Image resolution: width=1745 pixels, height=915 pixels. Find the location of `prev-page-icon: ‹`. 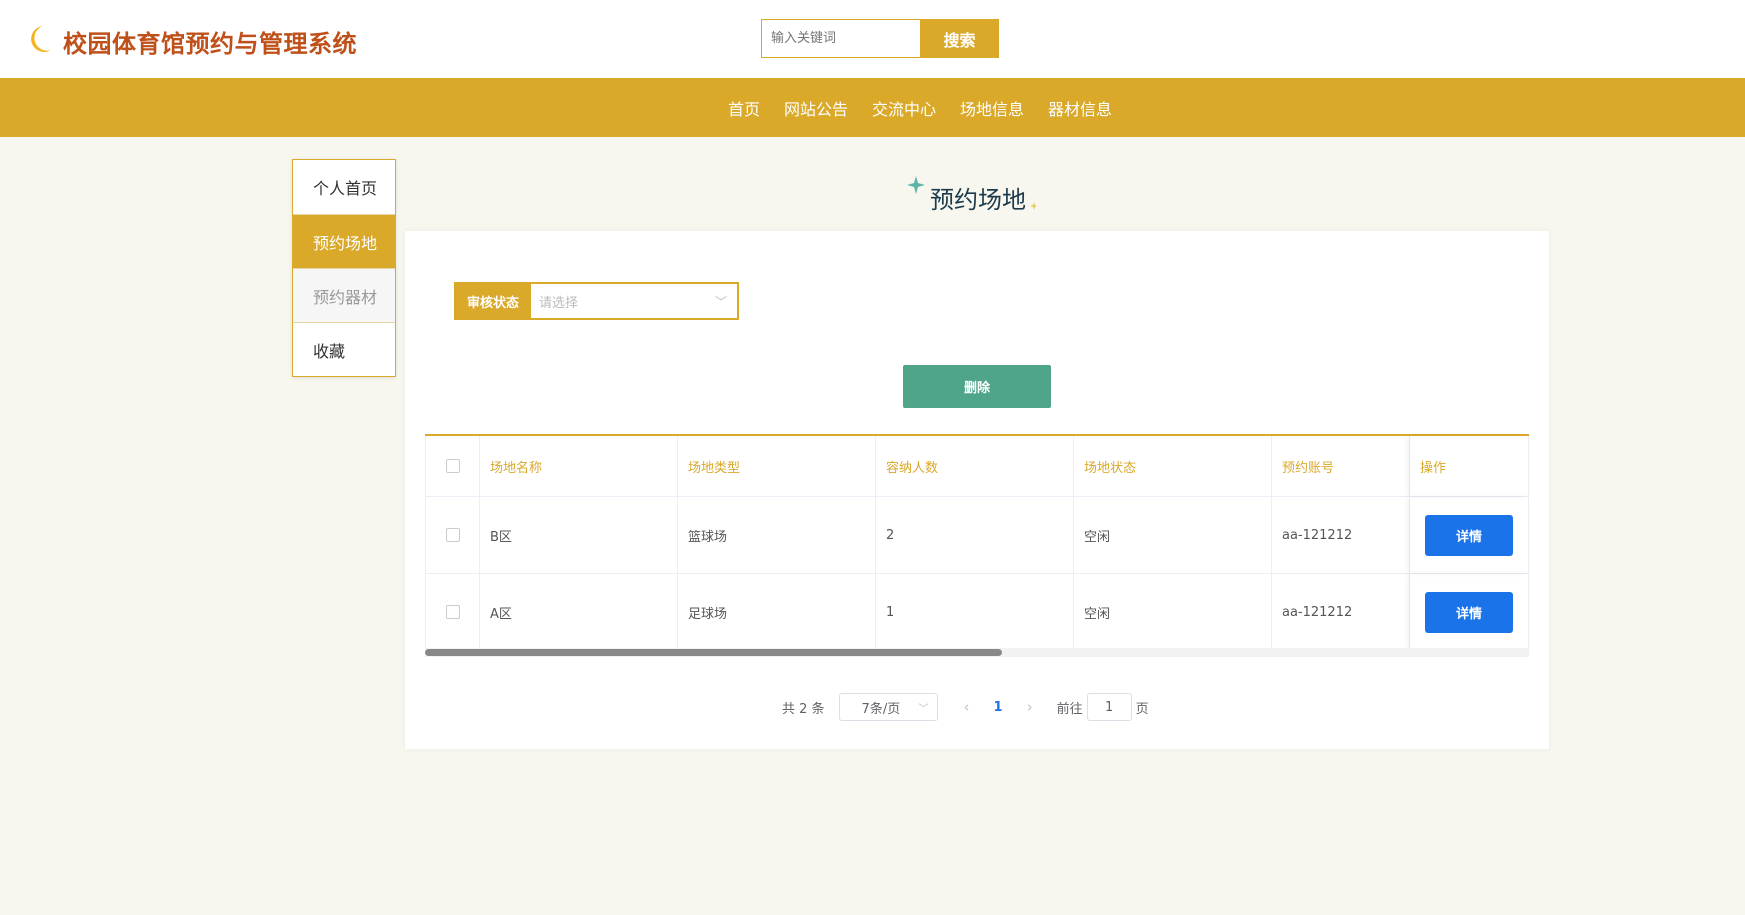

prev-page-icon: ‹ is located at coordinates (967, 707).